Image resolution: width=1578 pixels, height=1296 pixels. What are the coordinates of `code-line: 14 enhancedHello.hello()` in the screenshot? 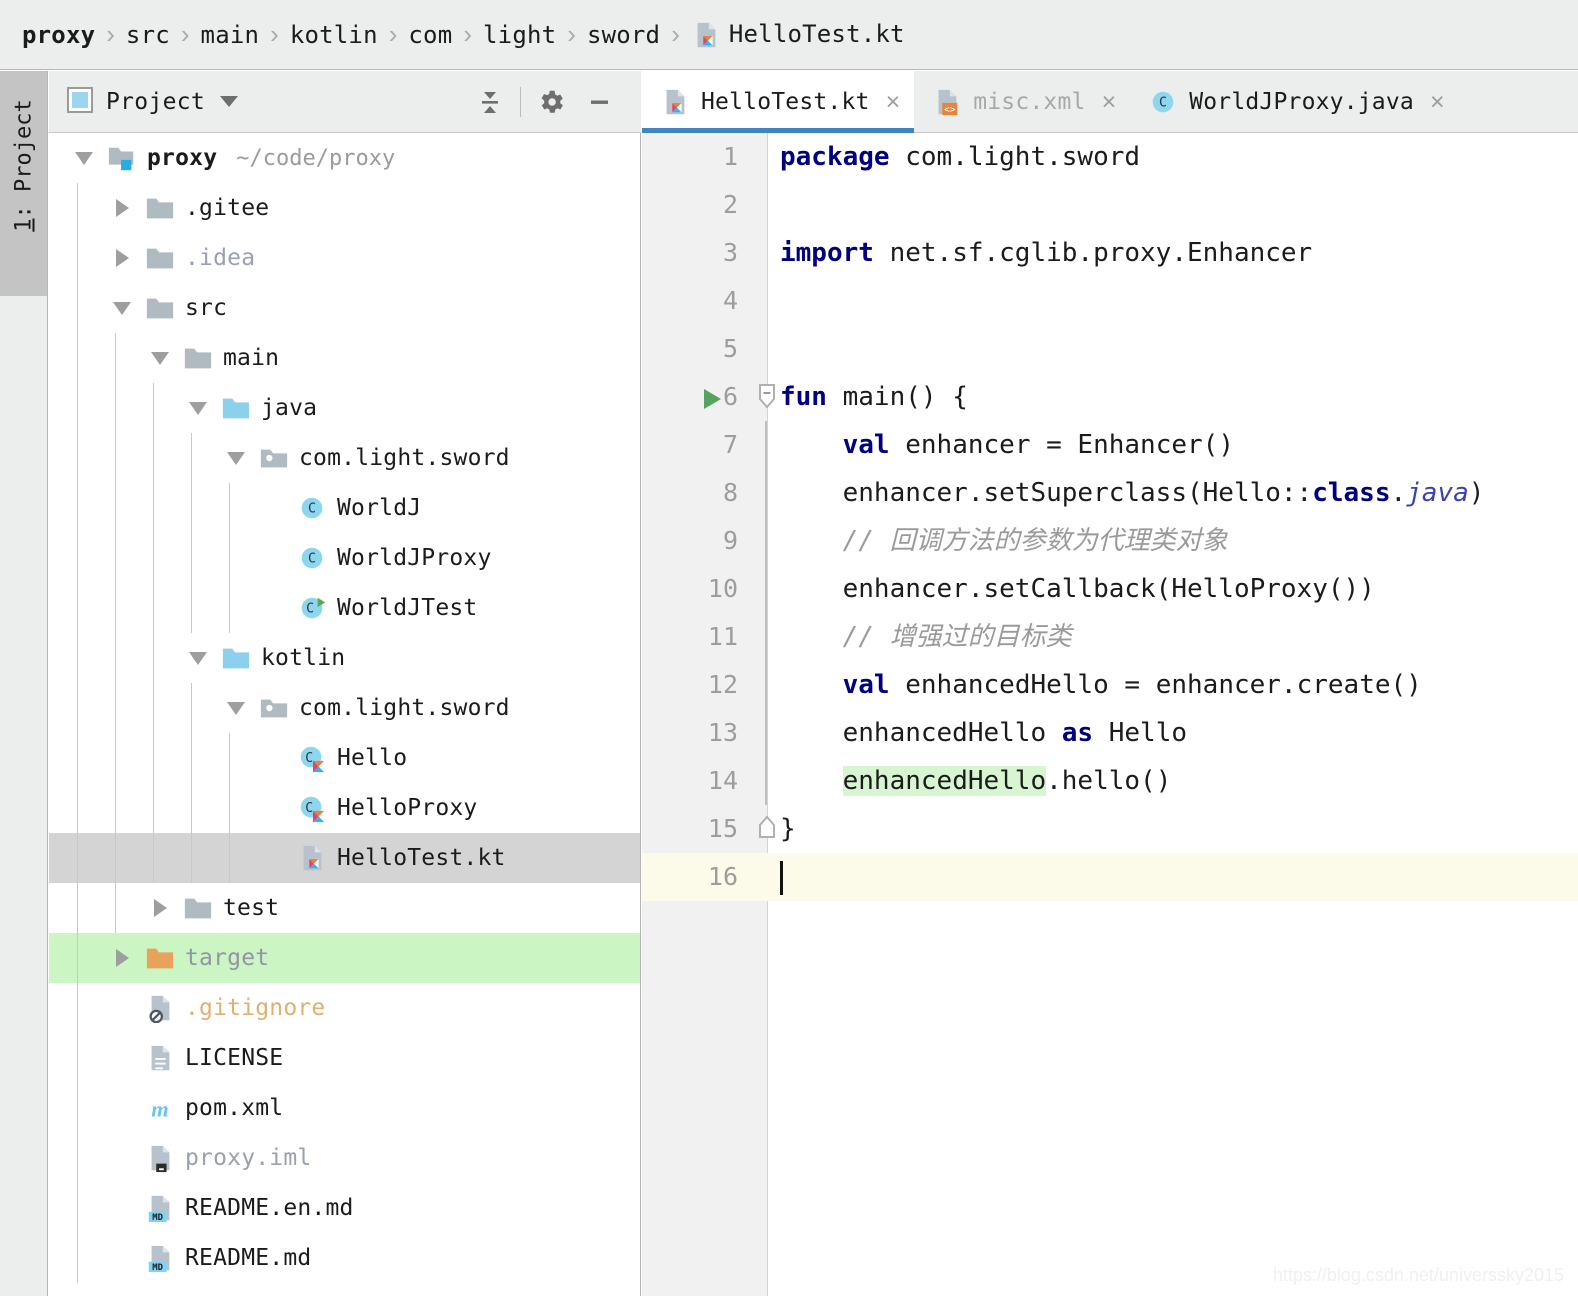 It's located at (1110, 781).